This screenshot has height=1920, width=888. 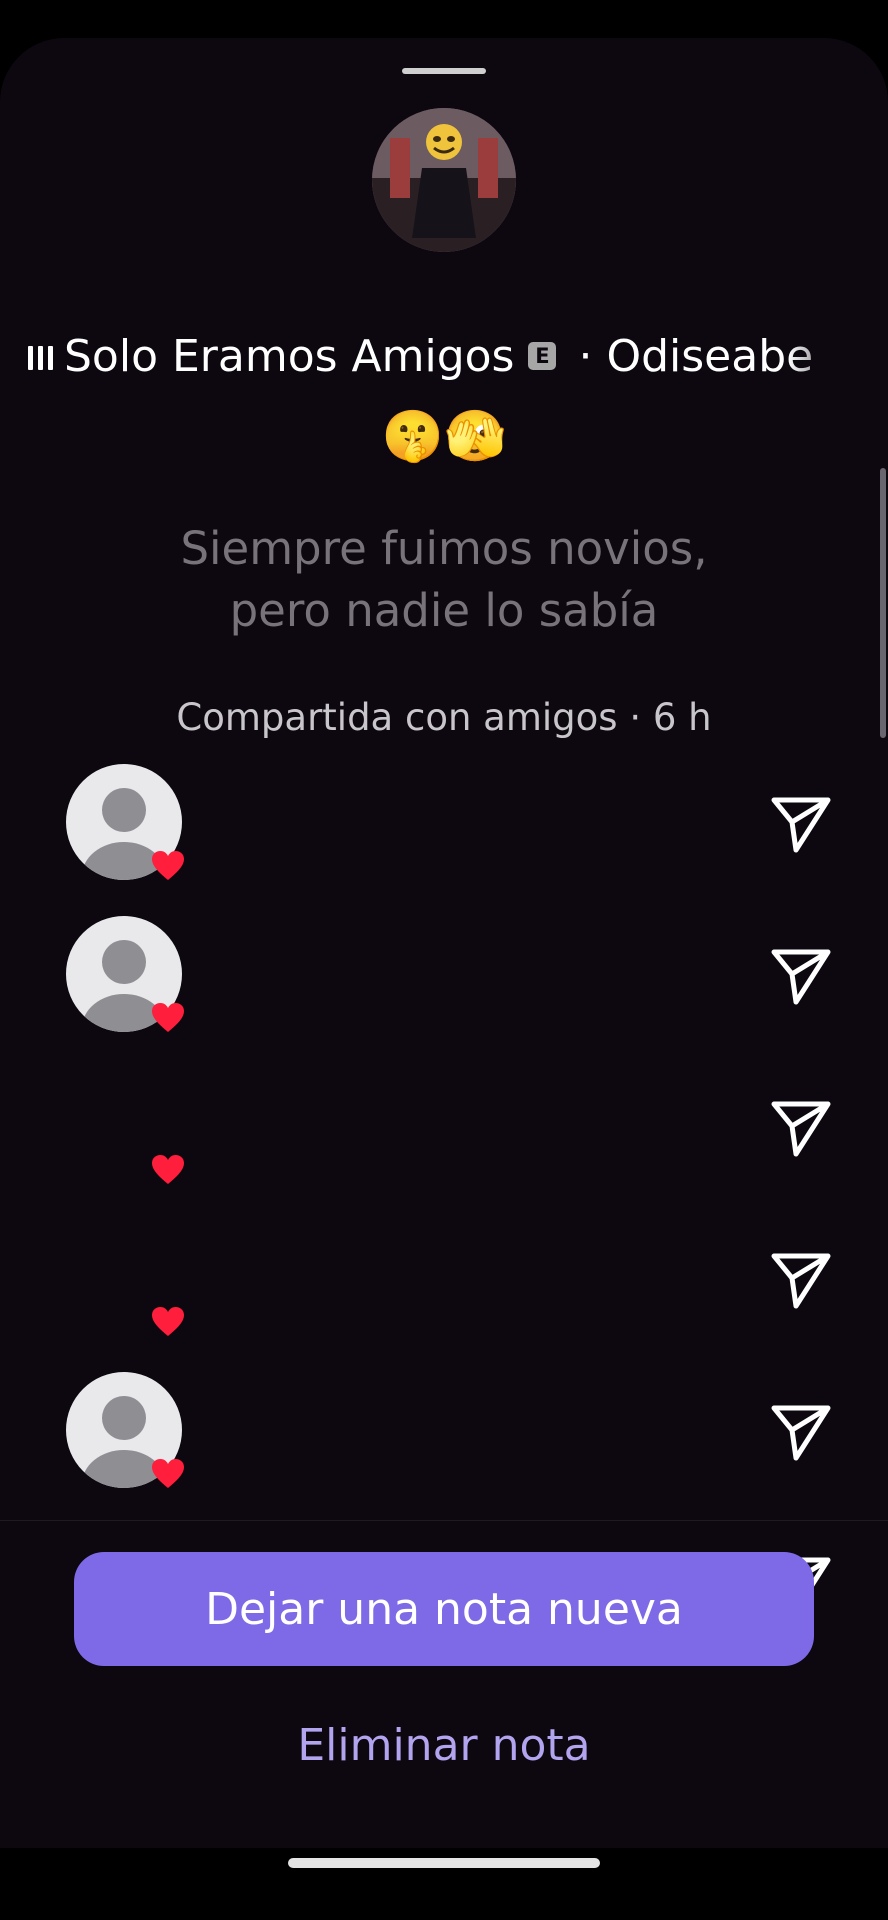 What do you see at coordinates (289, 356) in the screenshot?
I see `song-title: Solo Eramos Amigos` at bounding box center [289, 356].